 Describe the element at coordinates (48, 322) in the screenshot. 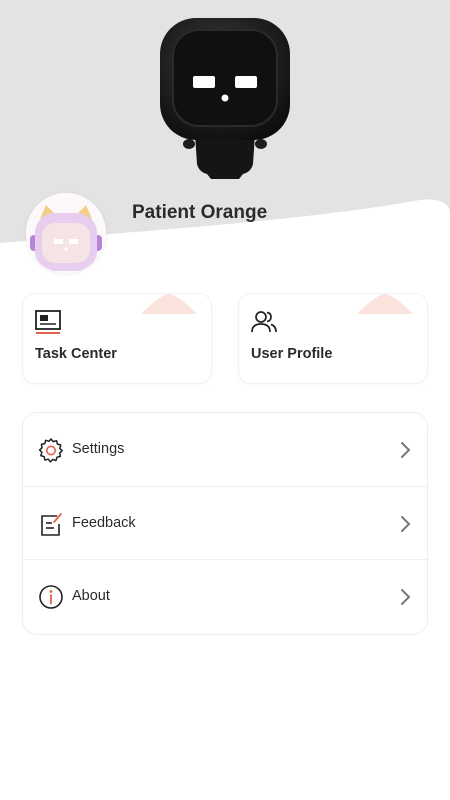

I see `task-board-icon` at that location.